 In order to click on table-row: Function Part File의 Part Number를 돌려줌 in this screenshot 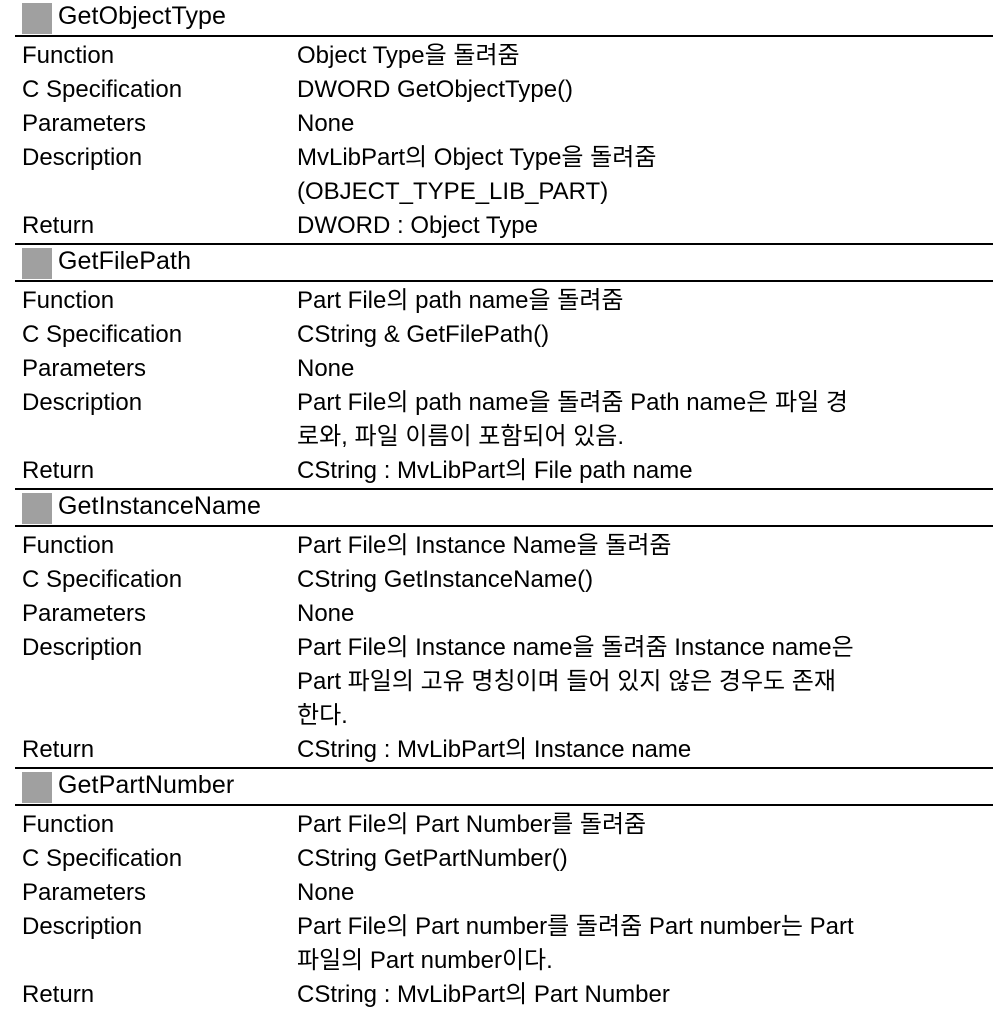, I will do `click(504, 825)`.